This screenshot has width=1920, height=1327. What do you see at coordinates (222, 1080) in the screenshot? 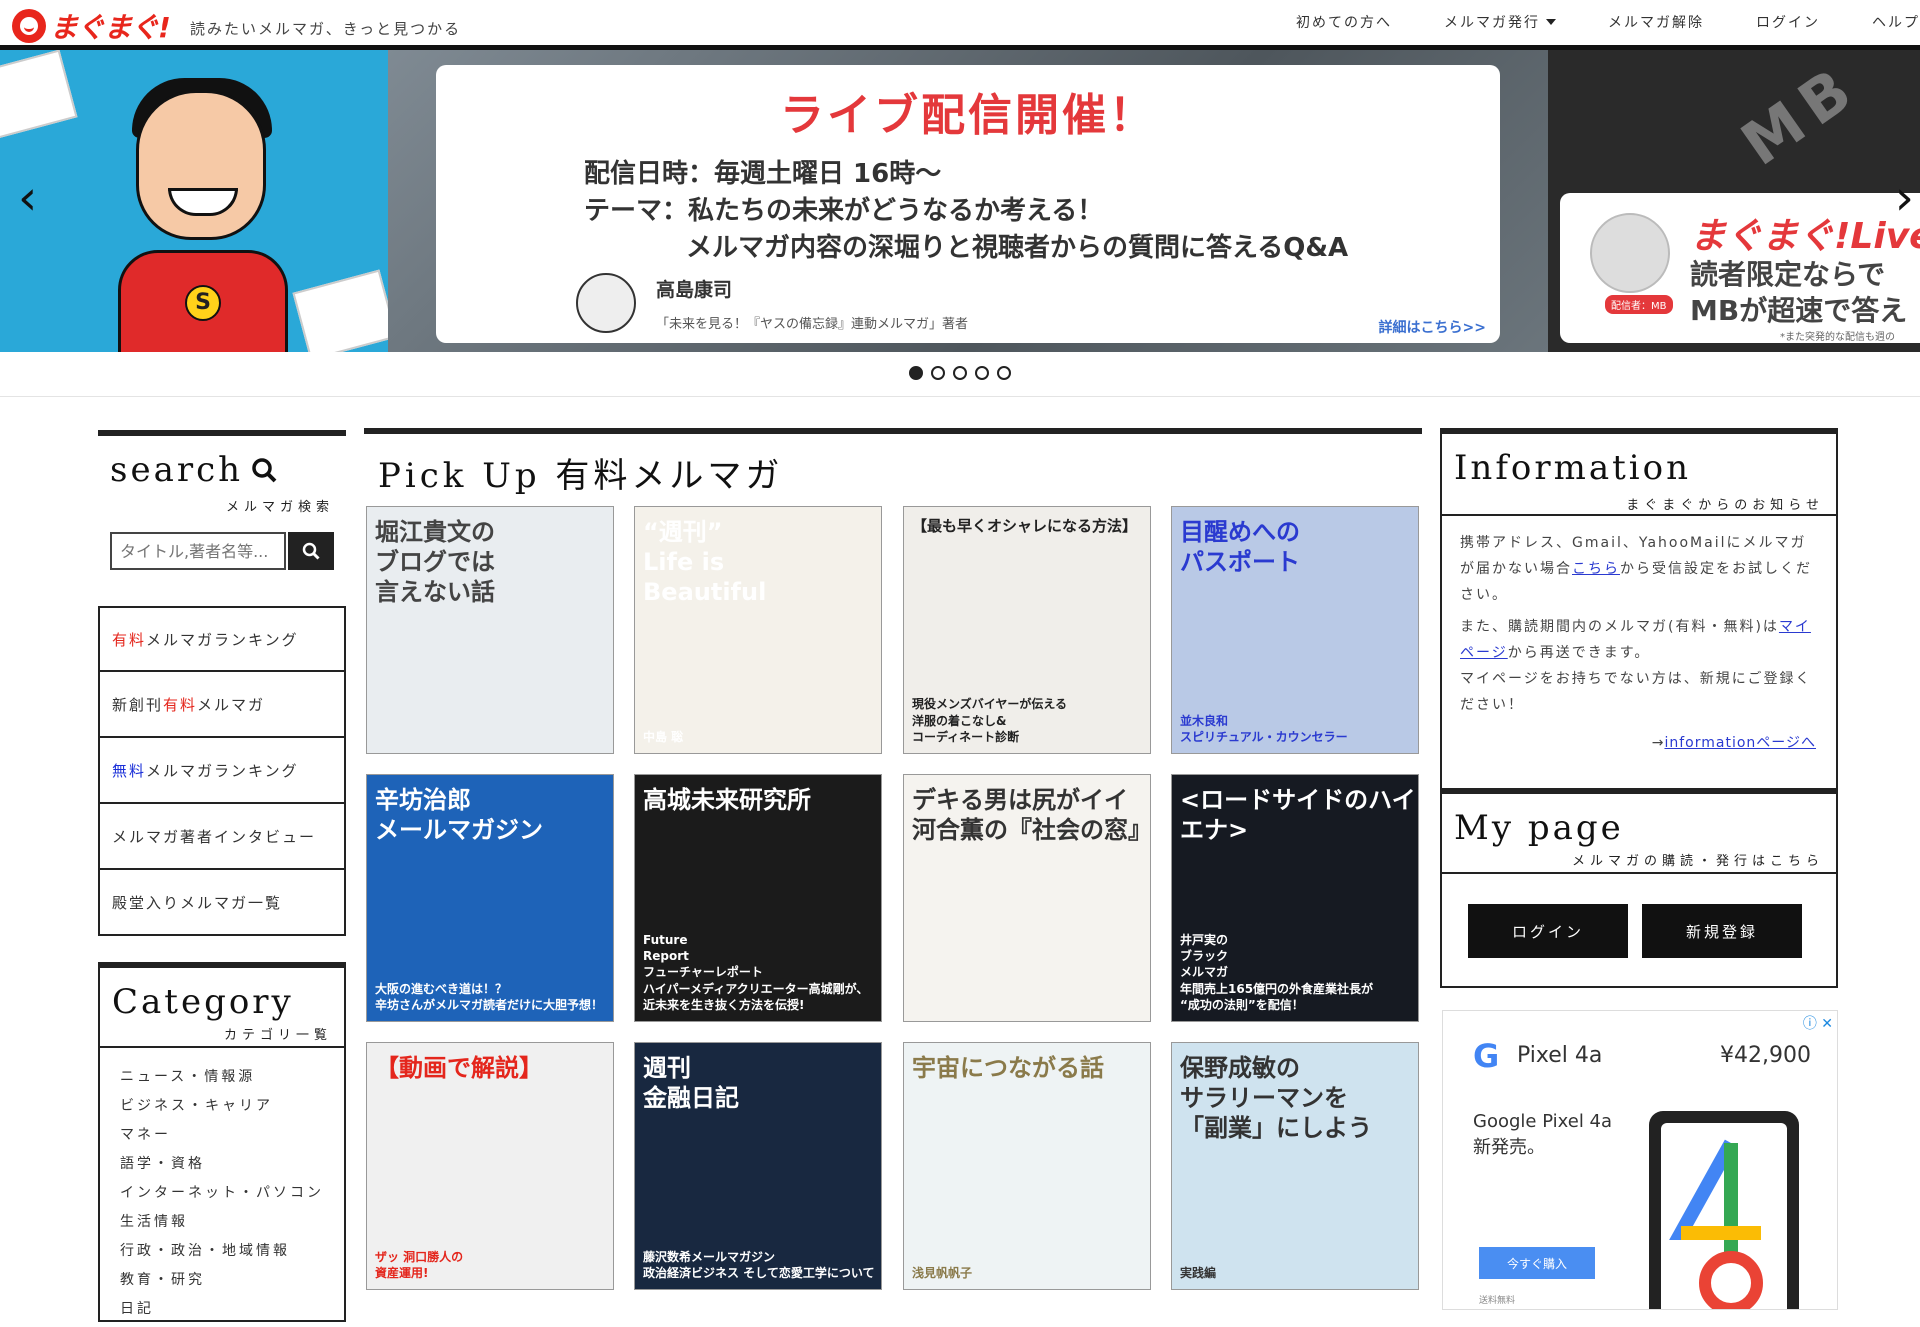
I see `category-item: ニュース・情報源` at bounding box center [222, 1080].